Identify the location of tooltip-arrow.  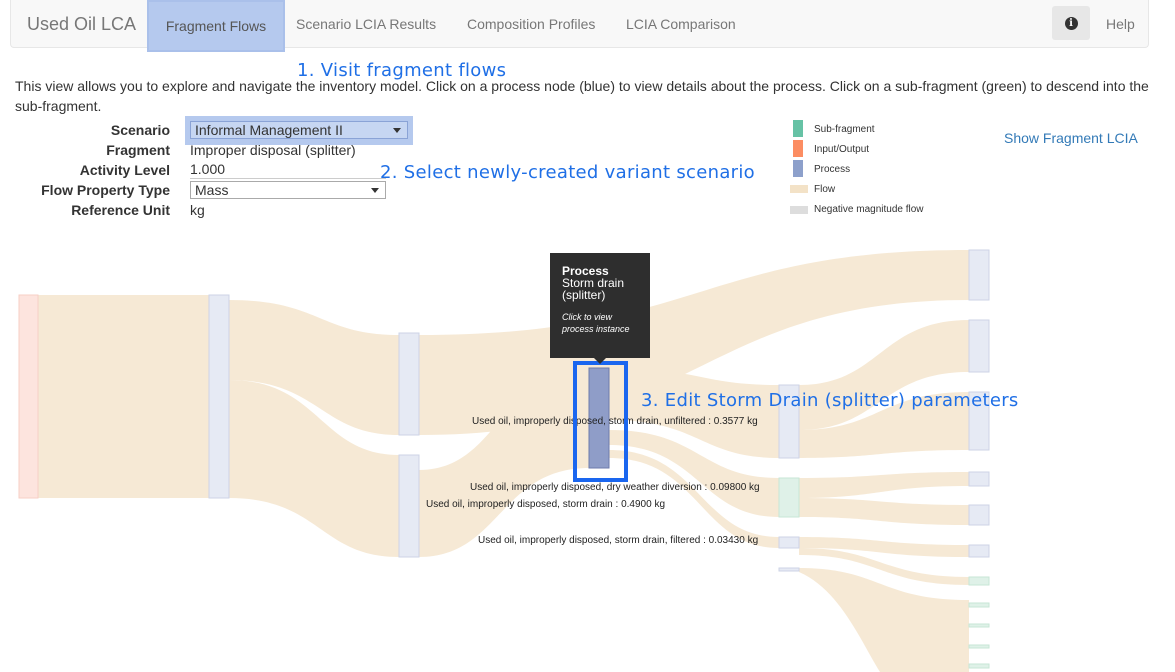
(600, 361).